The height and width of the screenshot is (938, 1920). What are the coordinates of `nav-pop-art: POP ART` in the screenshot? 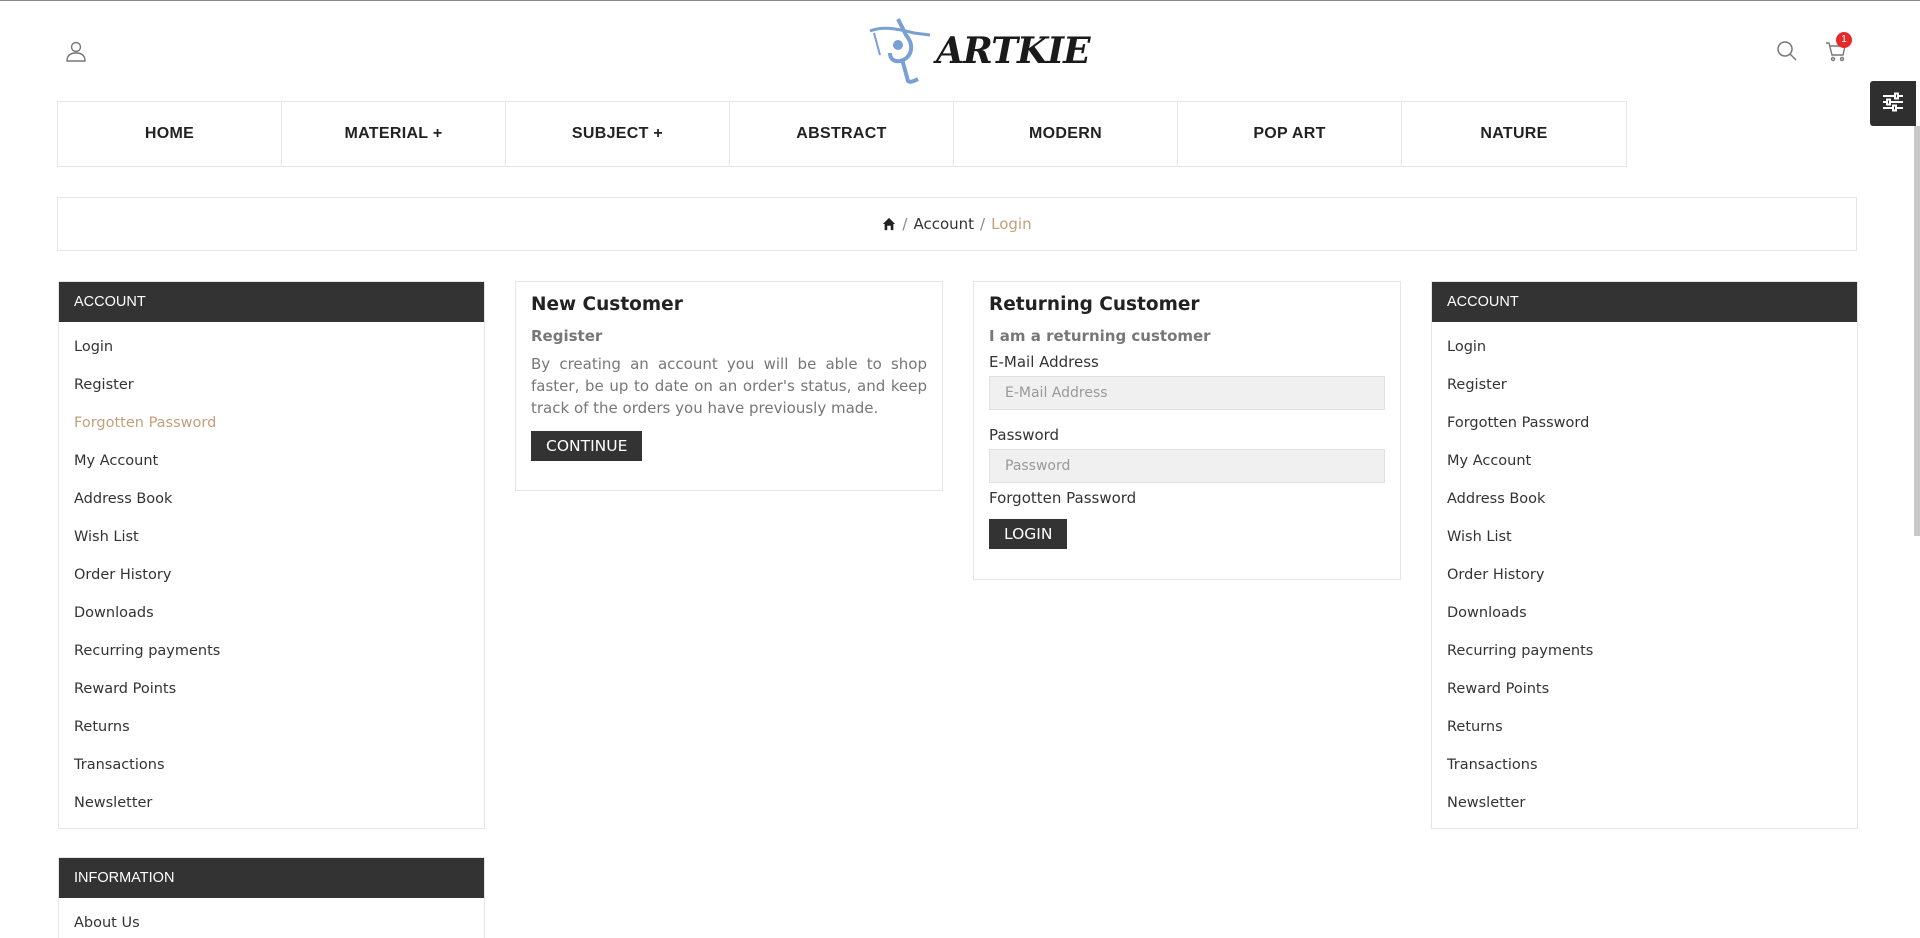 It's located at (1290, 134).